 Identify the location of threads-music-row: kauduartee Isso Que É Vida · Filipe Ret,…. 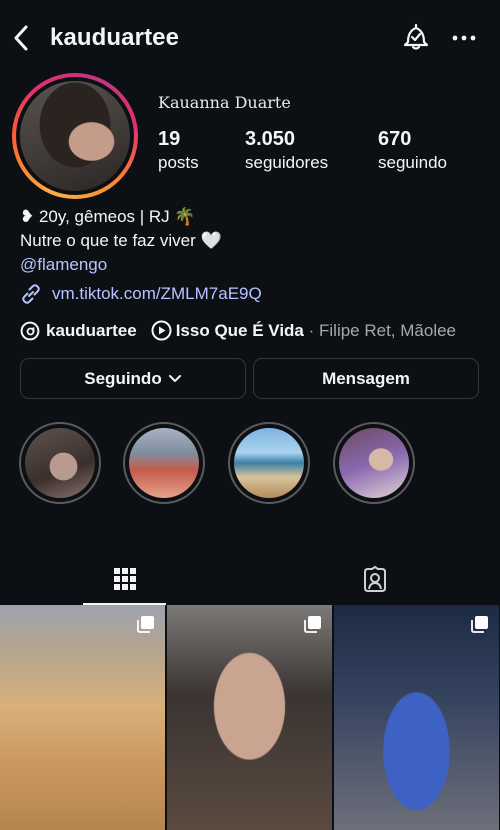
(238, 330).